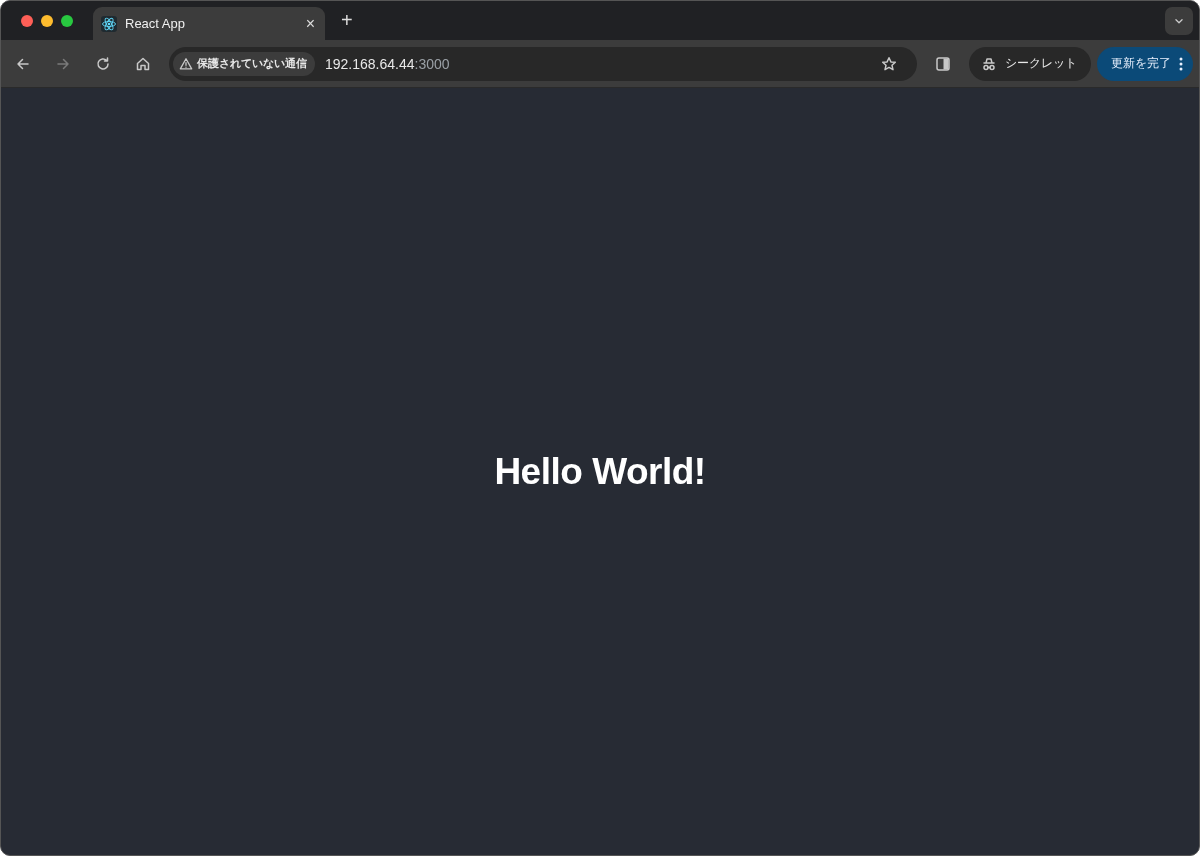 This screenshot has height=856, width=1200. What do you see at coordinates (244, 63) in the screenshot?
I see `security-chip: 保護されていない通信` at bounding box center [244, 63].